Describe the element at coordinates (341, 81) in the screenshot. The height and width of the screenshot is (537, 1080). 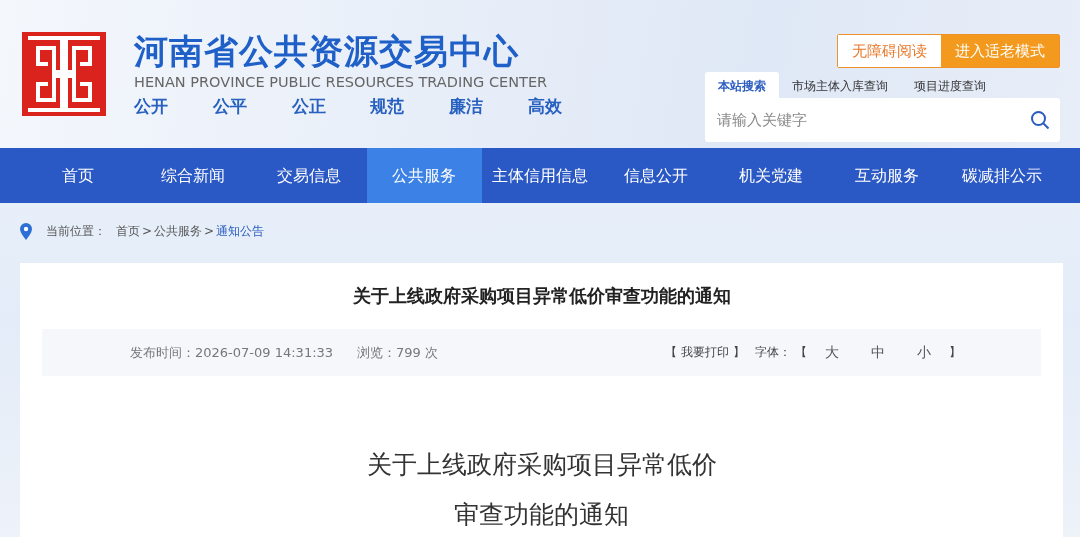
I see `site-subtitle: HENAN PROVINCE PUBLIC RESOURCES TRADING CENTER` at that location.